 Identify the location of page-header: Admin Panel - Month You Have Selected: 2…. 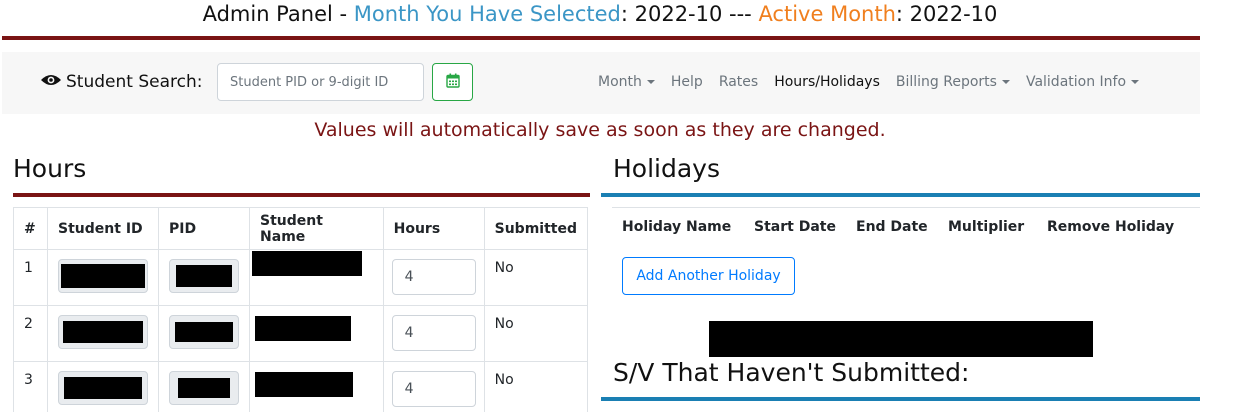
(600, 14).